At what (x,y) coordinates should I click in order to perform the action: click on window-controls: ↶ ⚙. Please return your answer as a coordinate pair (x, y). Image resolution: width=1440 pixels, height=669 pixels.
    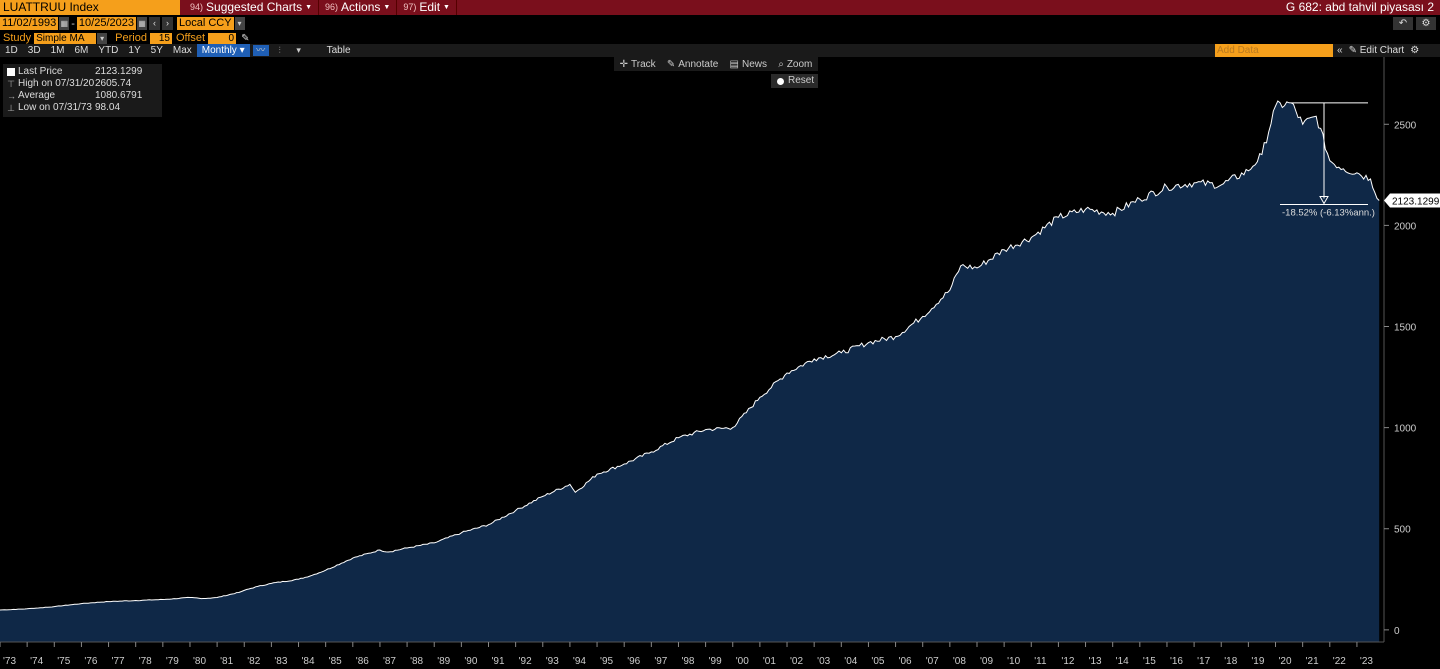
    Looking at the image, I should click on (1414, 23).